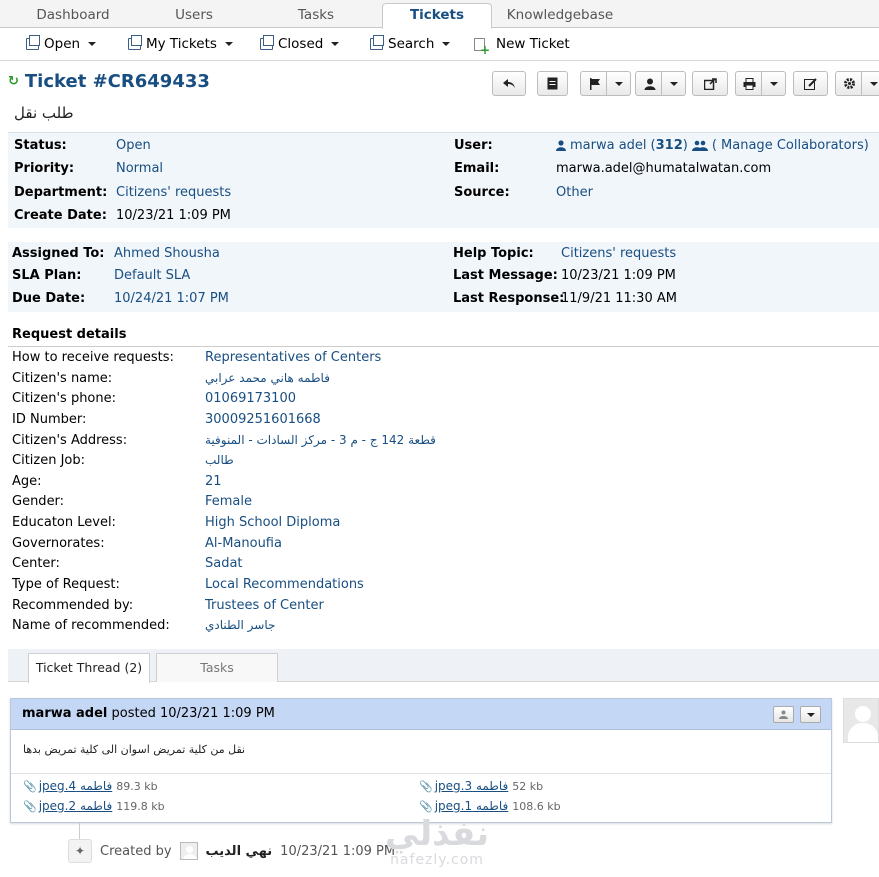 The image size is (879, 877). Describe the element at coordinates (76, 786) in the screenshot. I see `attachment-link: فاطمه 4.jpeg` at that location.